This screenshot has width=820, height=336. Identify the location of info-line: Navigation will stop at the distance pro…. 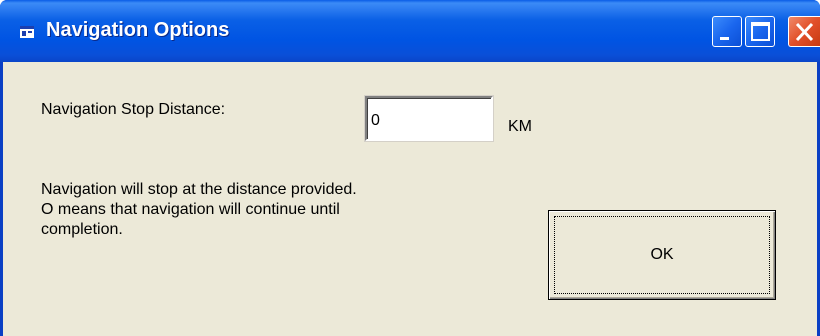
(199, 189).